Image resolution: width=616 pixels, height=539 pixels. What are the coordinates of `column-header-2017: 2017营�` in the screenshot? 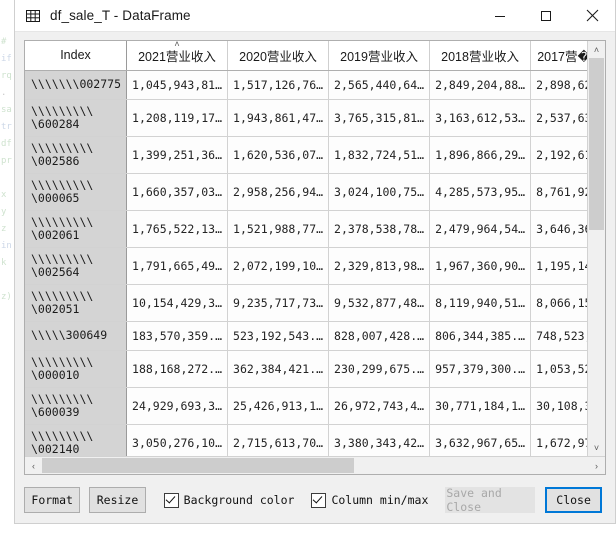 It's located at (558, 56).